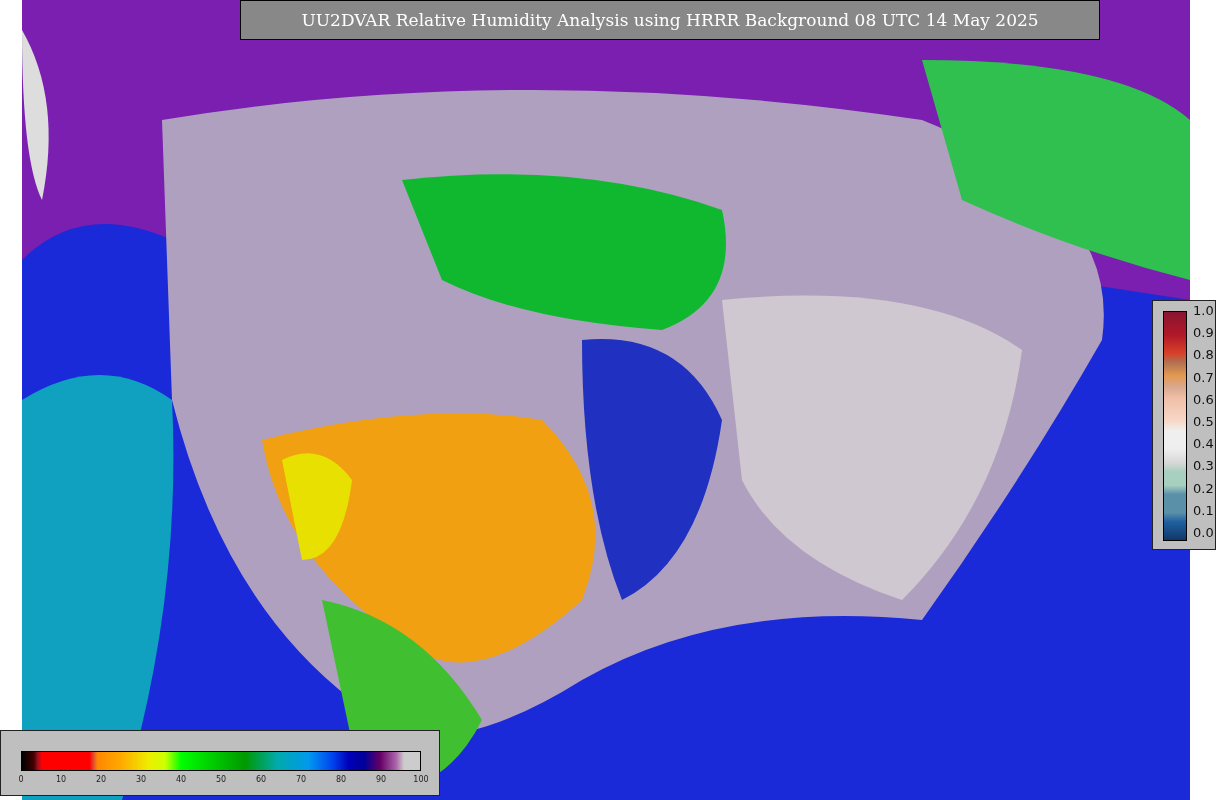 The height and width of the screenshot is (800, 1216). What do you see at coordinates (1203, 355) in the screenshot?
I see `scale-tick-label: 0.8` at bounding box center [1203, 355].